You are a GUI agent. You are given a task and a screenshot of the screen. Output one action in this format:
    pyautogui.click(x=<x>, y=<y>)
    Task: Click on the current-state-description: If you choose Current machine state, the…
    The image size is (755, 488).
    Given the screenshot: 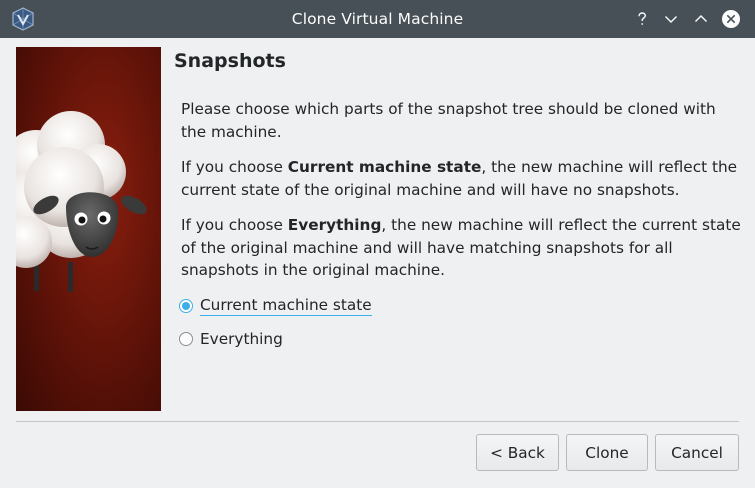 What is the action you would take?
    pyautogui.click(x=459, y=178)
    